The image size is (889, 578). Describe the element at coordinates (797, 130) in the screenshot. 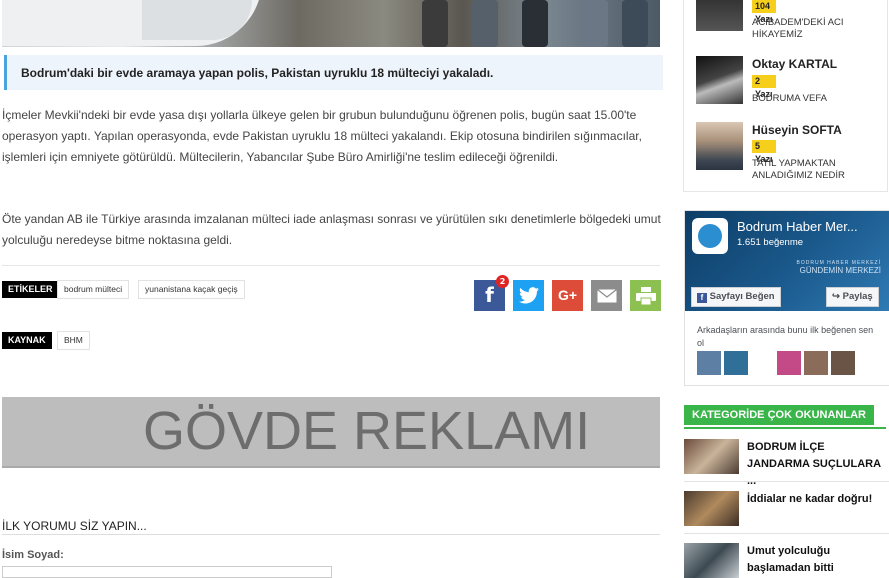

I see `author-name: Hüseyin SOFTA` at that location.